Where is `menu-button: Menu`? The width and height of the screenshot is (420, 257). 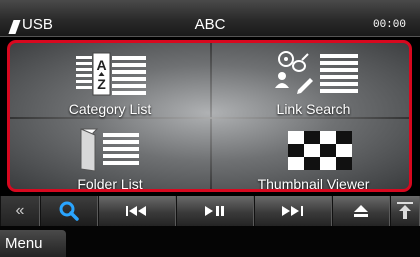
menu-button: Menu is located at coordinates (33, 243).